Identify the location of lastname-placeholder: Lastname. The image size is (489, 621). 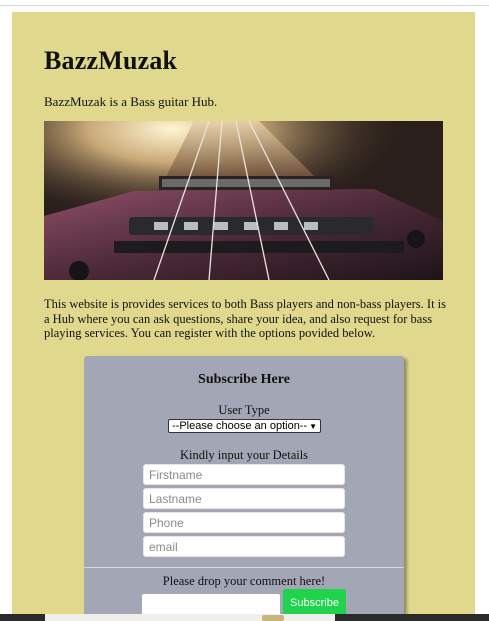
(175, 499).